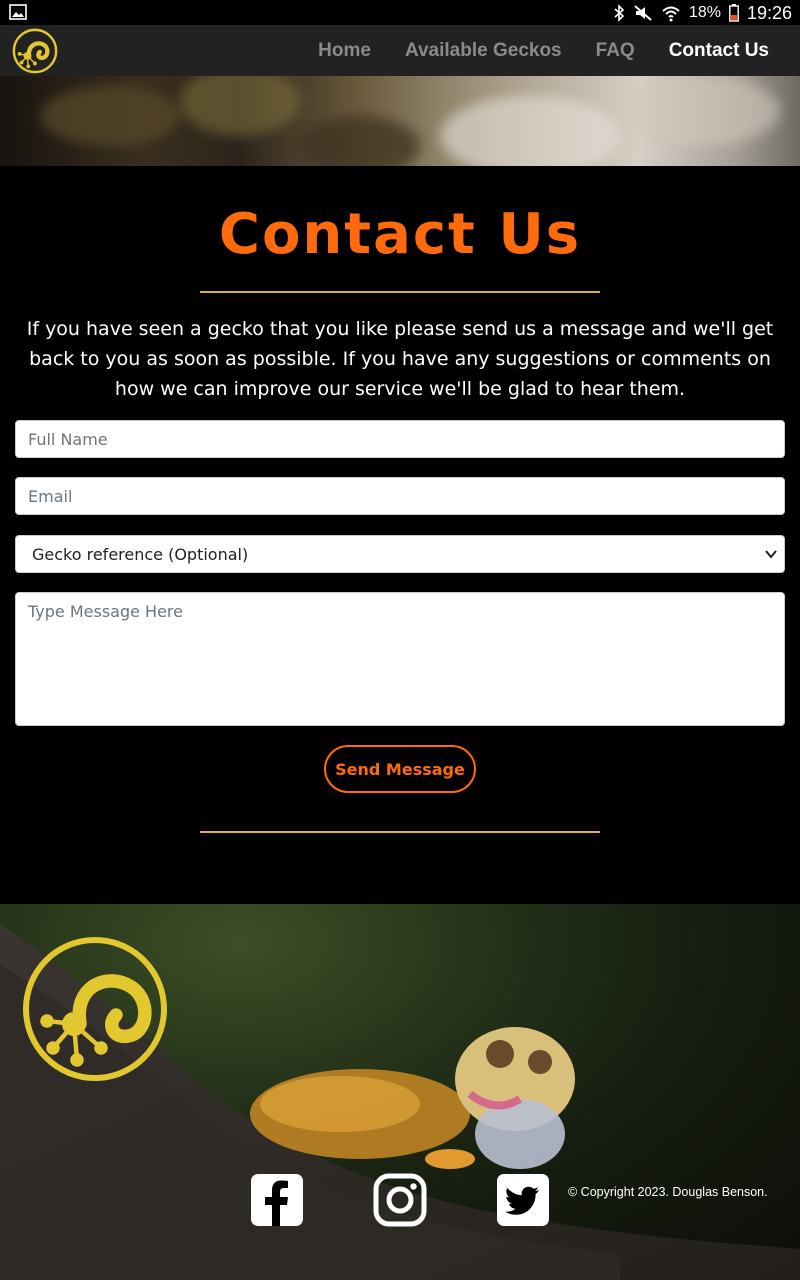  I want to click on gecko-reference-value: Gecko reference (Optional), so click(140, 554).